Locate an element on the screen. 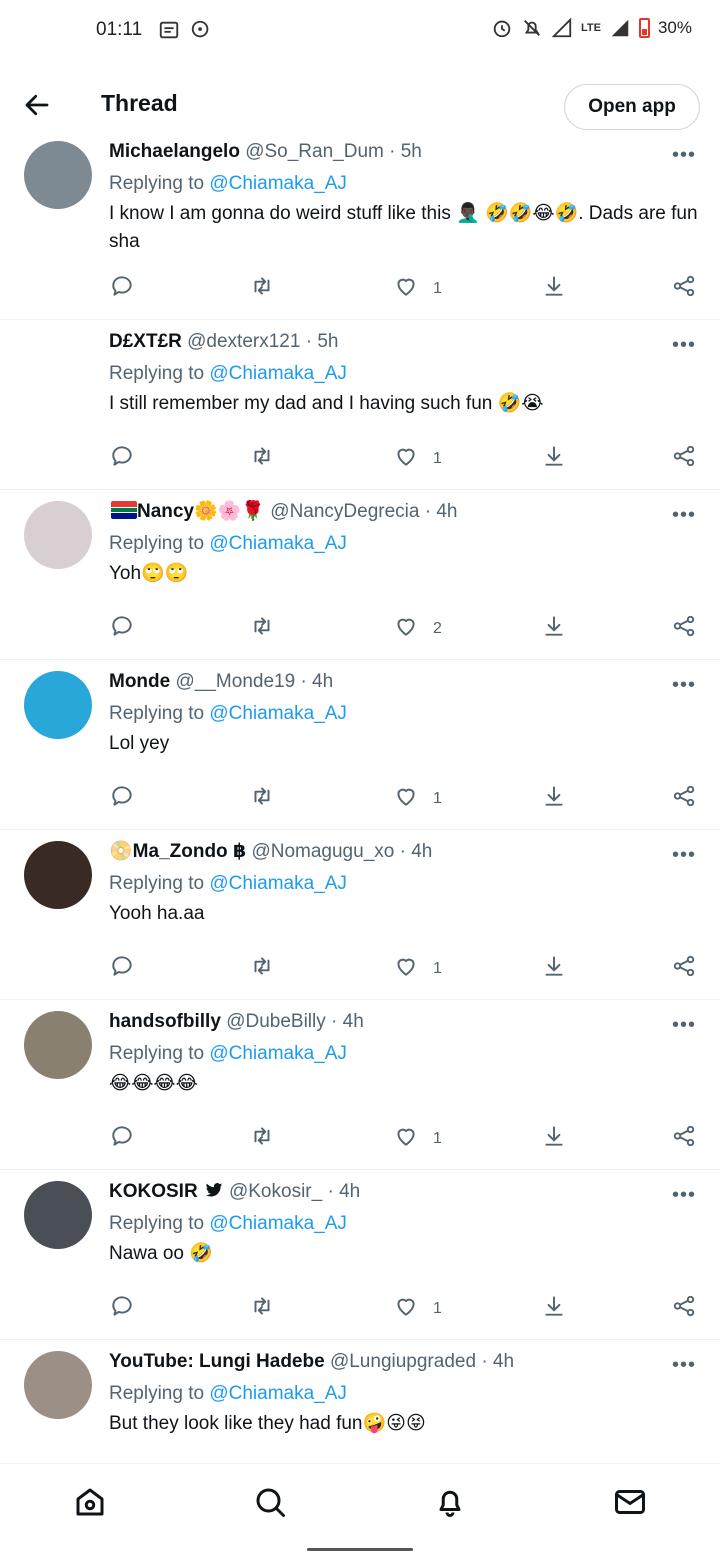 This screenshot has height=1560, width=720. mail-icon is located at coordinates (630, 1502).